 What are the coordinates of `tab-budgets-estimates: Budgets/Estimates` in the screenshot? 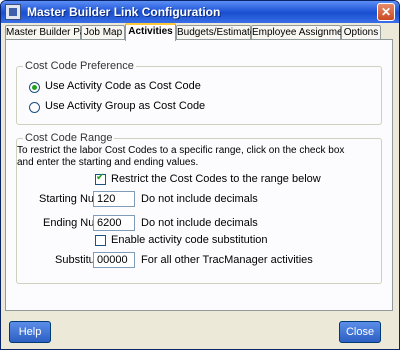 It's located at (218, 32).